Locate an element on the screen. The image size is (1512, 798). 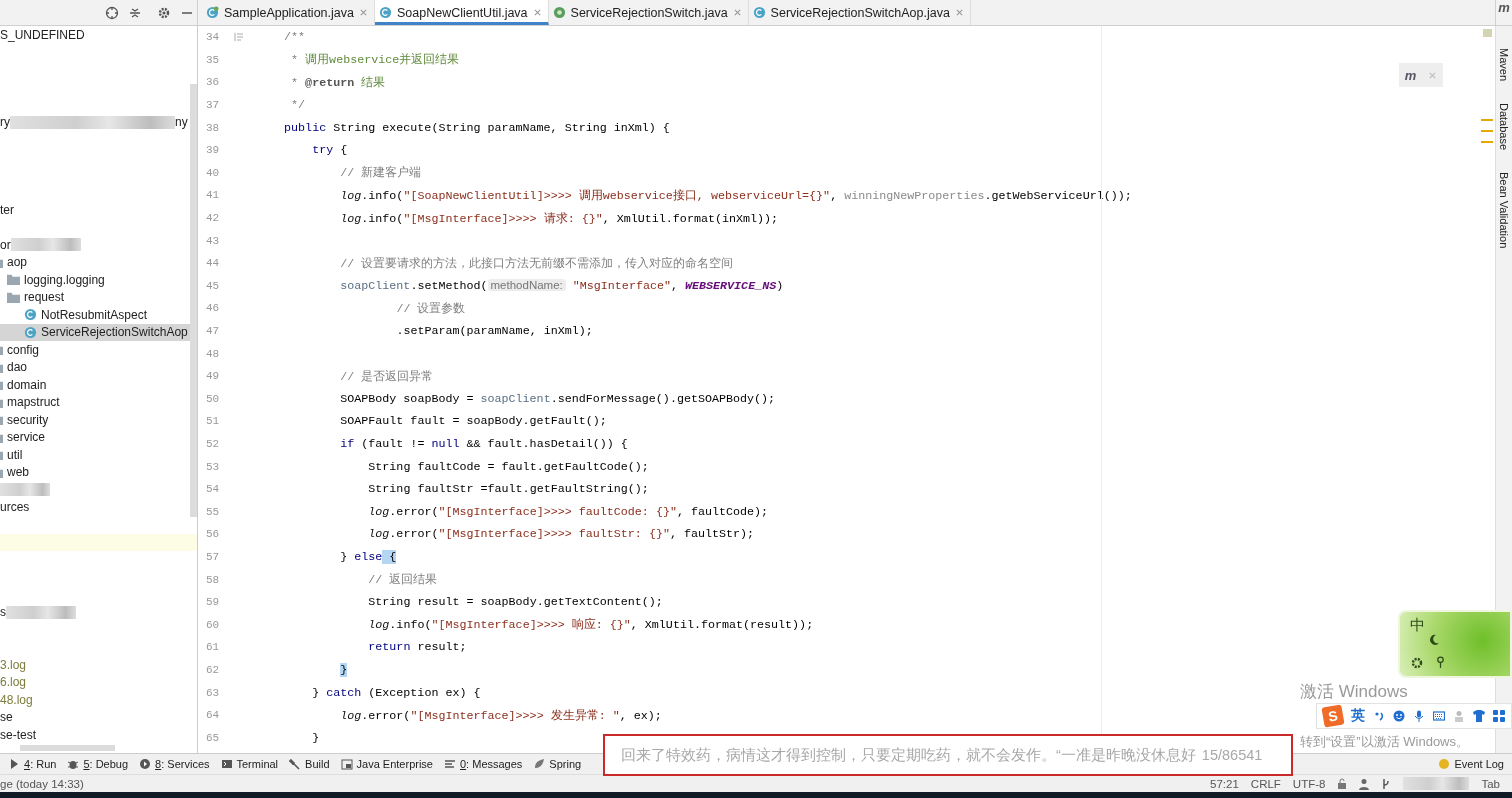
code-line: // 设置要请求的方法，此接口方法无前缀不需添加，传入对应的命名空间 is located at coordinates (537, 263).